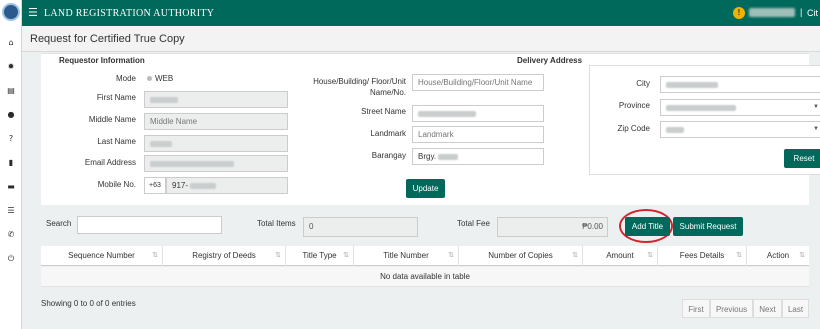  Describe the element at coordinates (11, 91) in the screenshot. I see `document-icon: ▤` at that location.